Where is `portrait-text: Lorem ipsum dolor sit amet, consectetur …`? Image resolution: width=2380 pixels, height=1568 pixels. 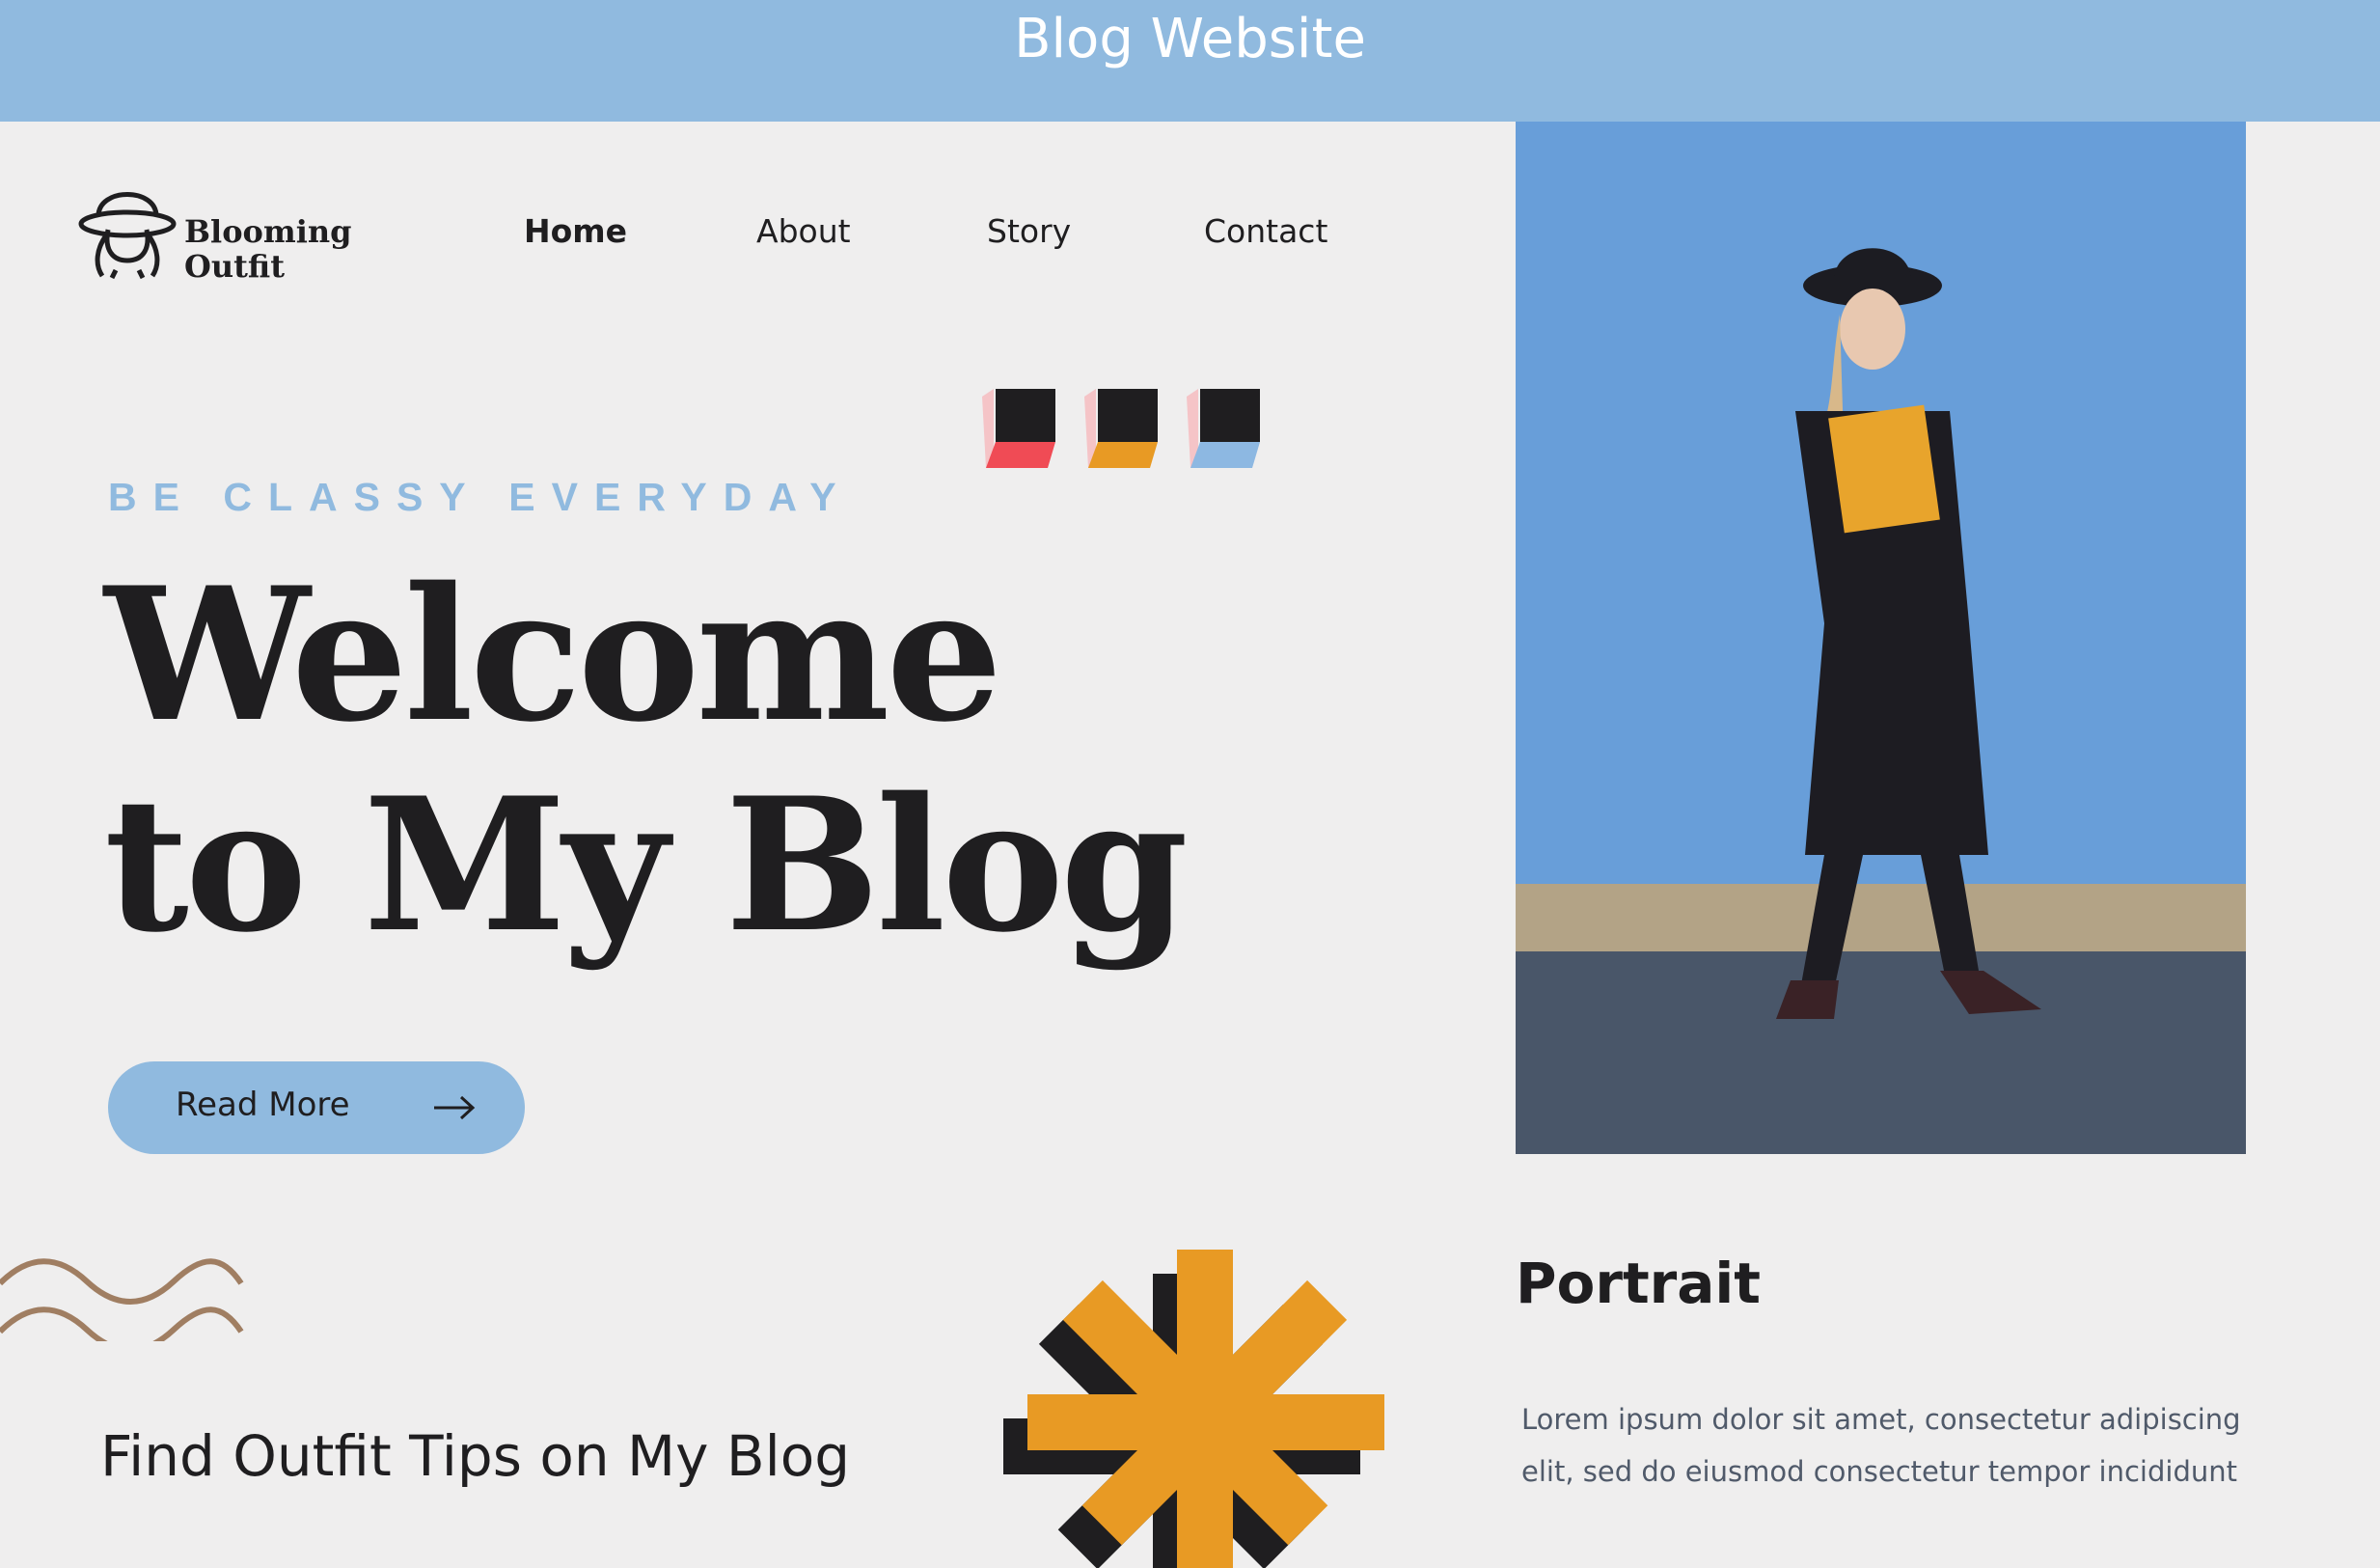
portrait-text: Lorem ipsum dolor sit amet, consectetur … is located at coordinates (1881, 1445).